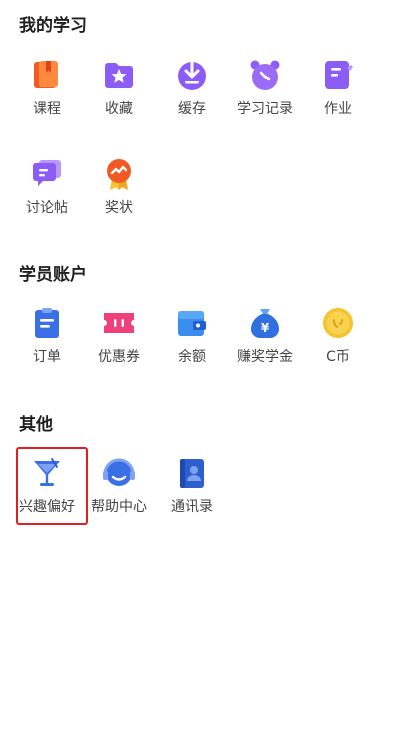 This screenshot has width=404, height=754. Describe the element at coordinates (119, 98) in the screenshot. I see `menu-item-favorites: 收藏` at that location.